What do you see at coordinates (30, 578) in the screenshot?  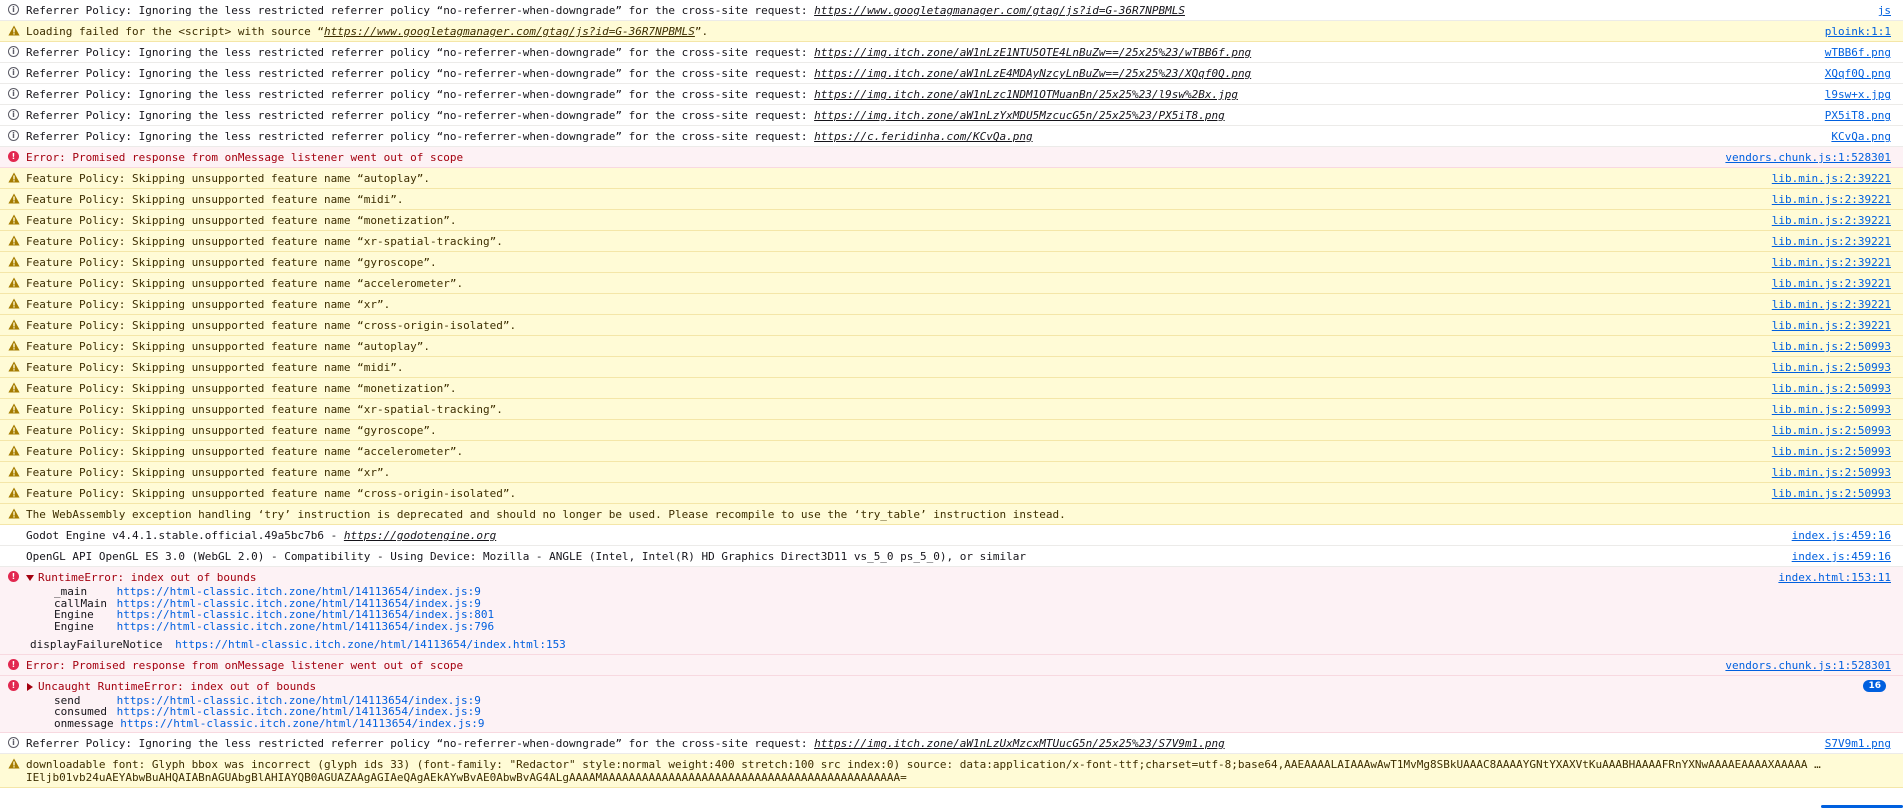 I see `collapse-caret-icon` at bounding box center [30, 578].